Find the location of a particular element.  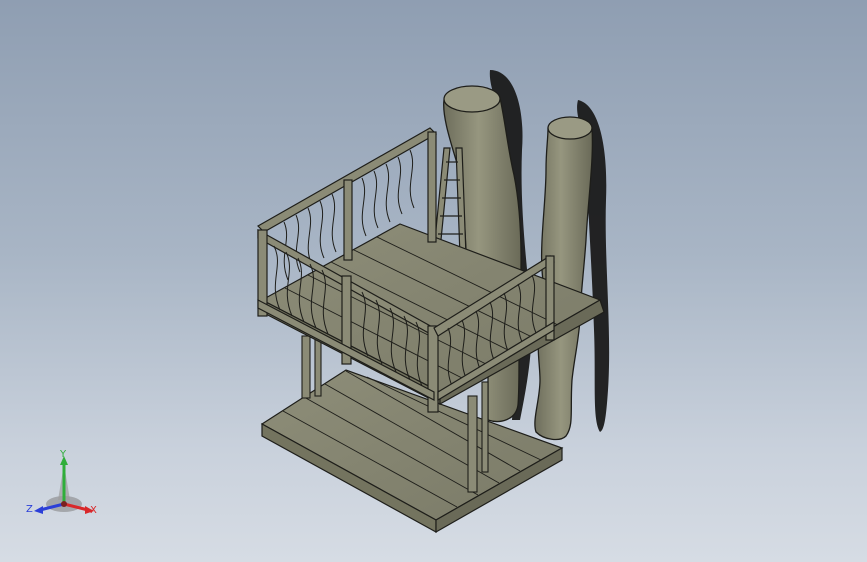

triad-x-label: X is located at coordinates (93, 510).